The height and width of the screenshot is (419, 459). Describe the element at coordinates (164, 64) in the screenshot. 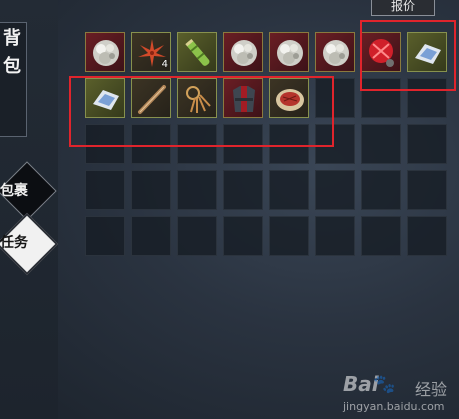

I see `item-quantity: 4` at that location.